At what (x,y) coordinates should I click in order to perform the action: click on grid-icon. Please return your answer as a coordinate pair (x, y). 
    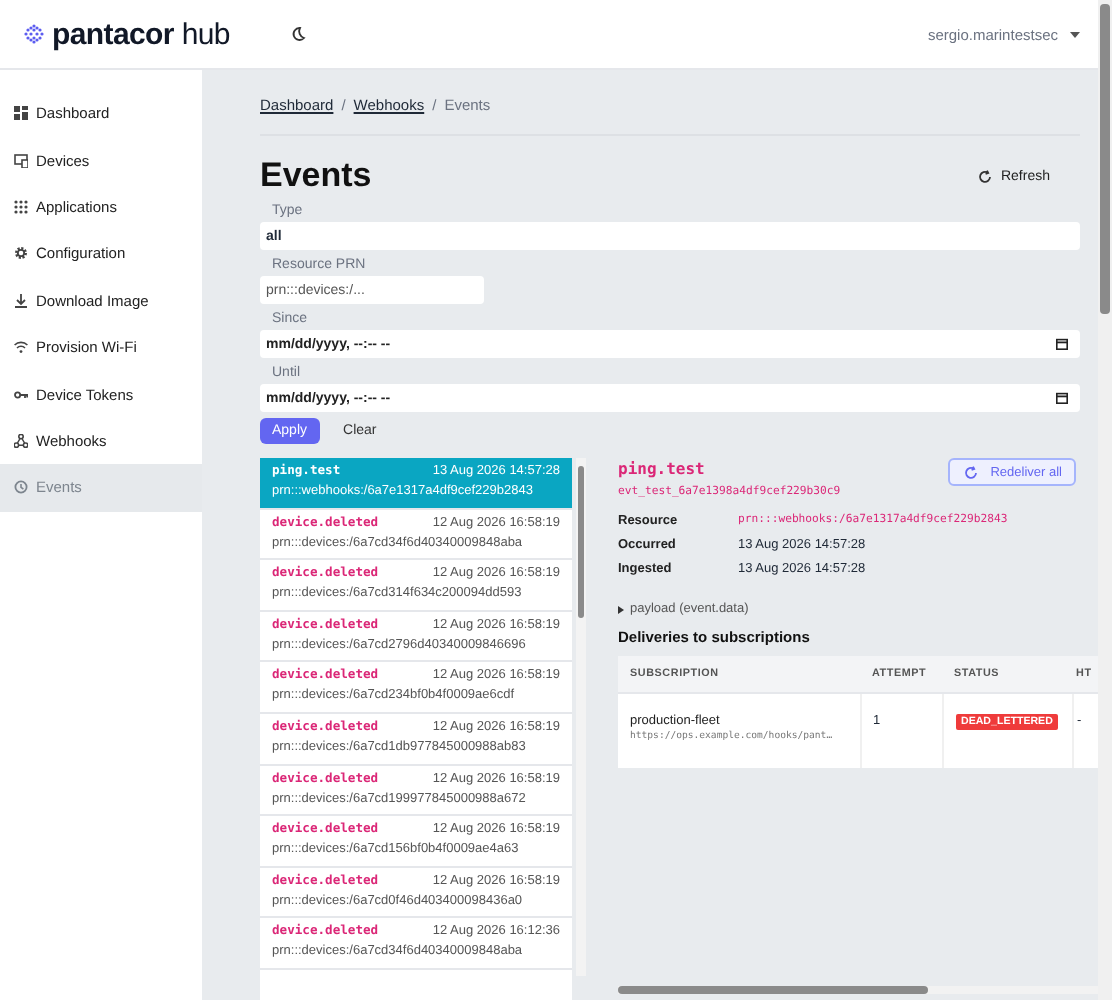
    Looking at the image, I should click on (21, 113).